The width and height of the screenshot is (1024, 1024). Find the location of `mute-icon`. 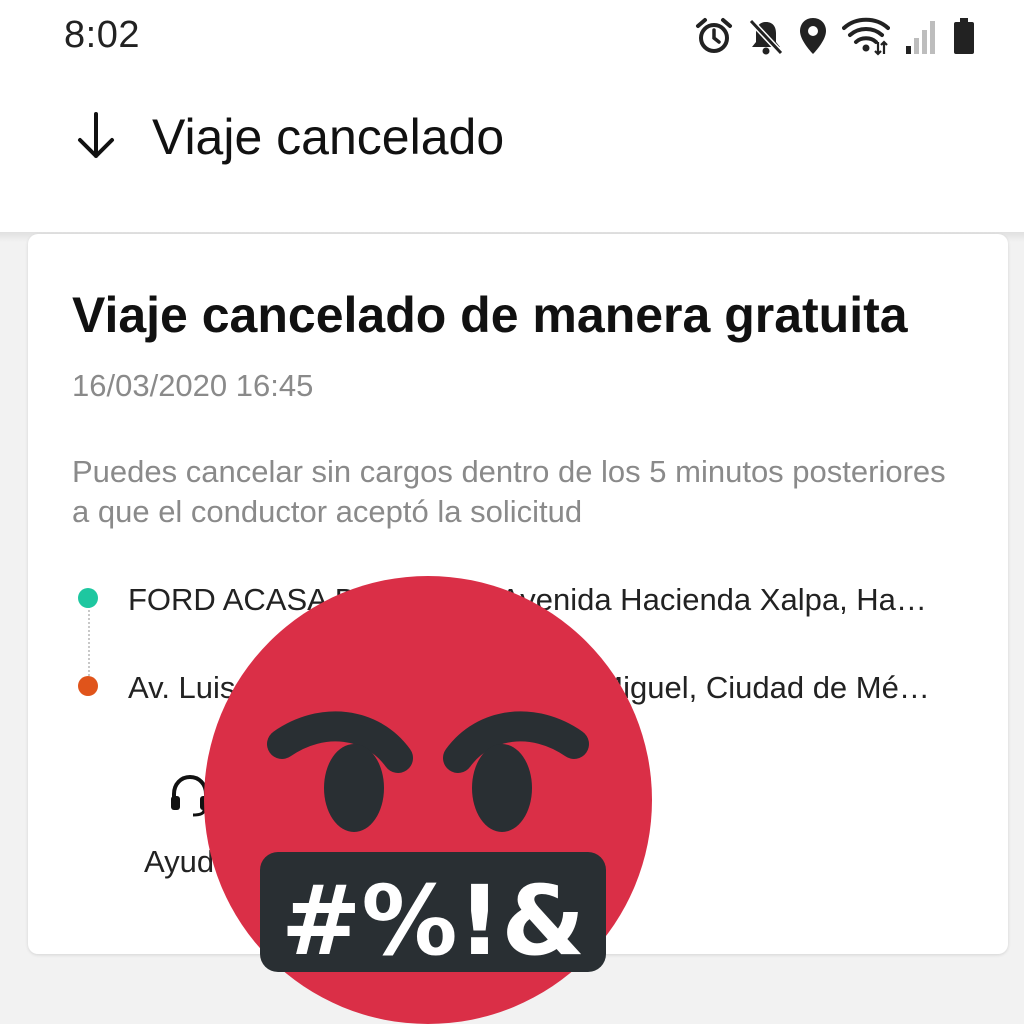

mute-icon is located at coordinates (766, 37).